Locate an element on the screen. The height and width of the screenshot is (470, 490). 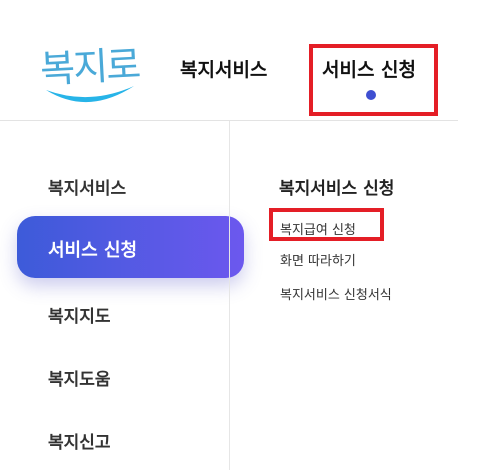
sidebar-item-welfare-map: 복지지도 is located at coordinates (79, 314).